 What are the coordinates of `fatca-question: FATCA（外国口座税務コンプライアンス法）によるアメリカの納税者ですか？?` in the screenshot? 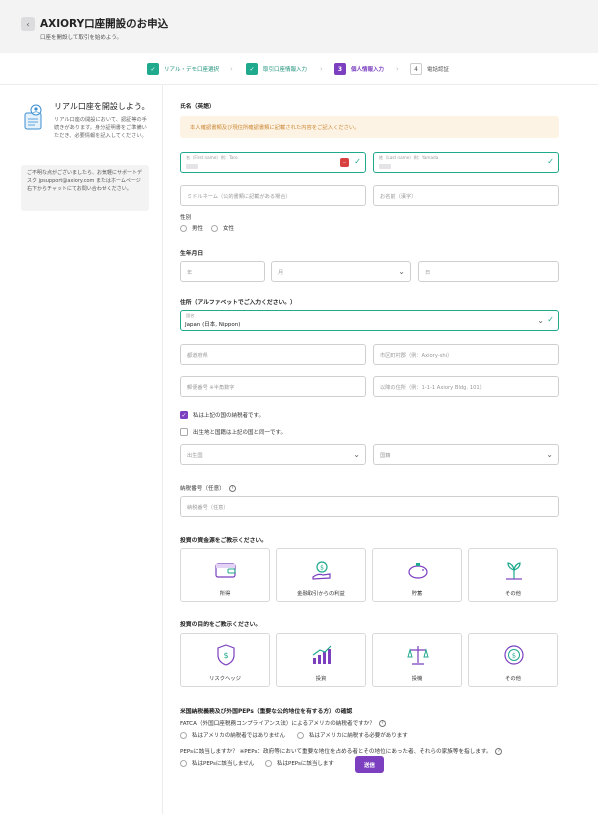 It's located at (283, 723).